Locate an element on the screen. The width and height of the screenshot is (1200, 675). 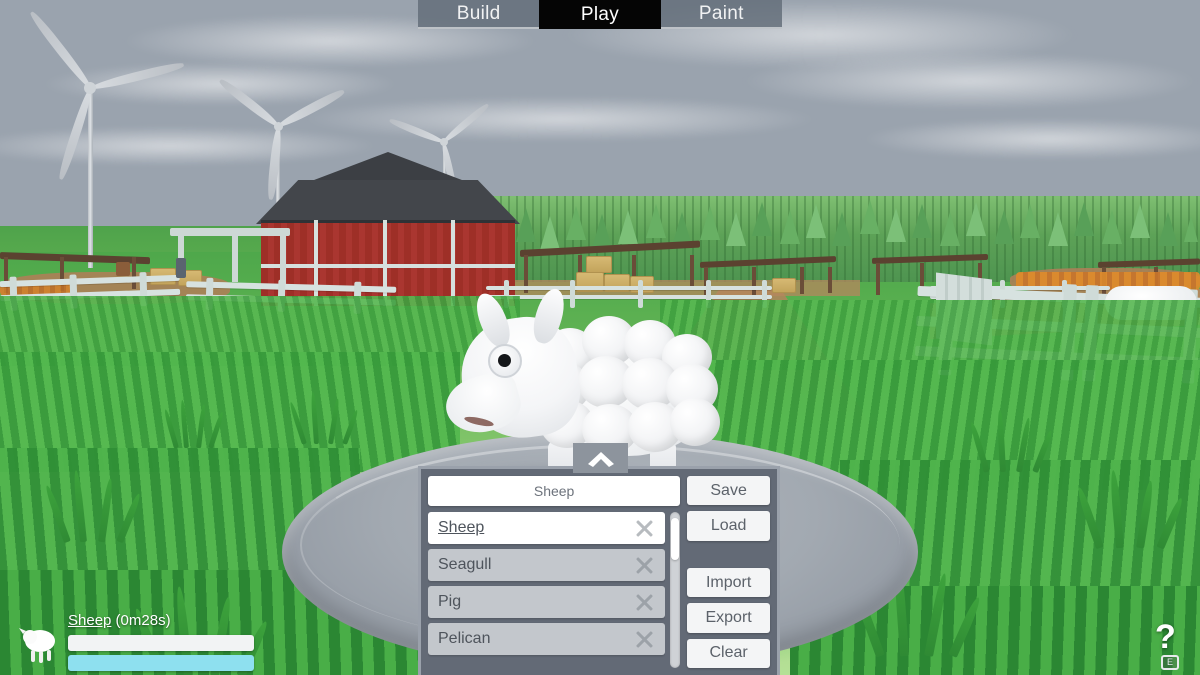
question-mark-icon: ? is located at coordinates (1172, 638).